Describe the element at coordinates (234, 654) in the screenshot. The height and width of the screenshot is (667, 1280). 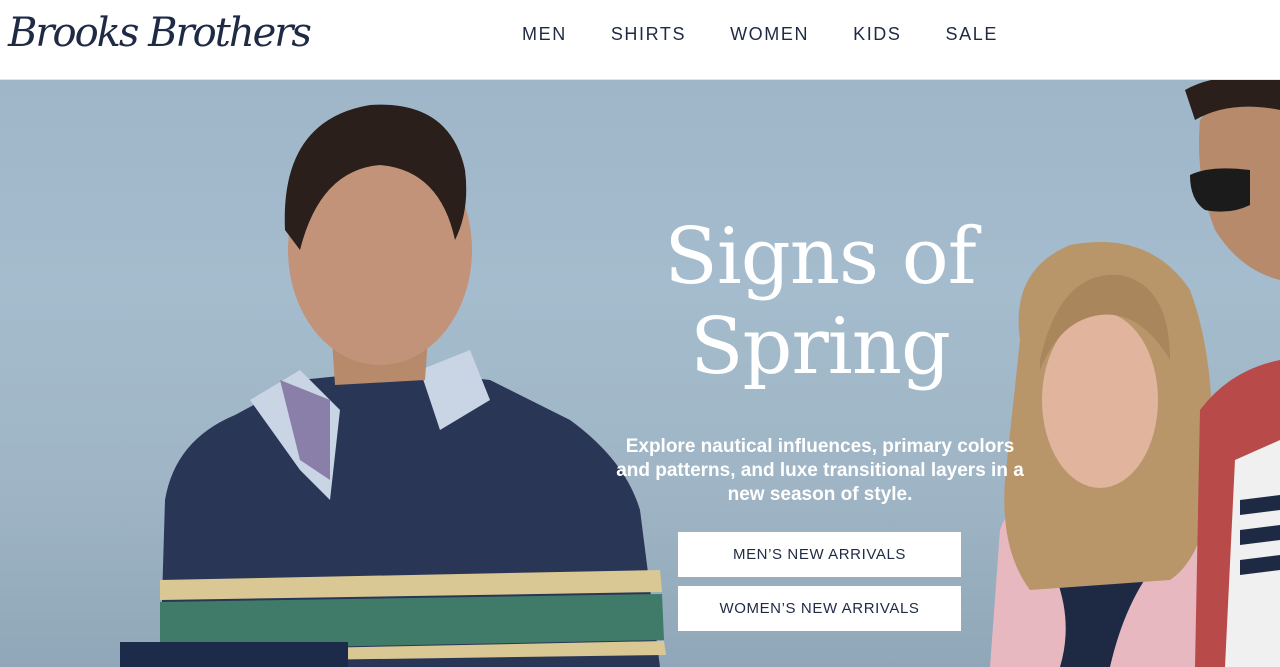
I see `promo-tab` at that location.